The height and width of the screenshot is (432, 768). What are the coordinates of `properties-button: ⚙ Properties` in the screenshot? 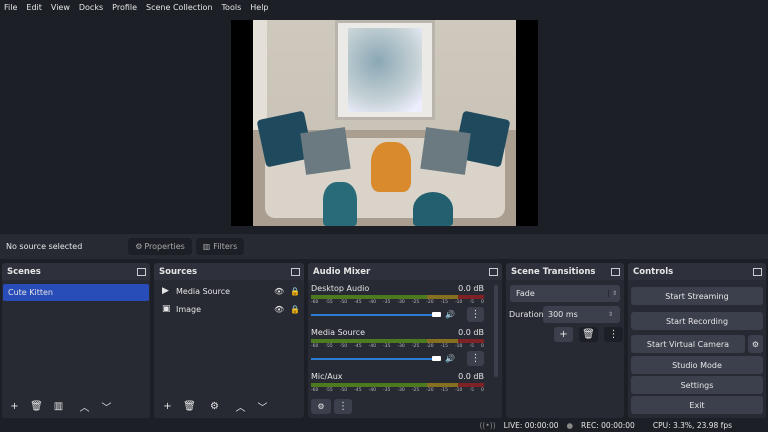 It's located at (160, 246).